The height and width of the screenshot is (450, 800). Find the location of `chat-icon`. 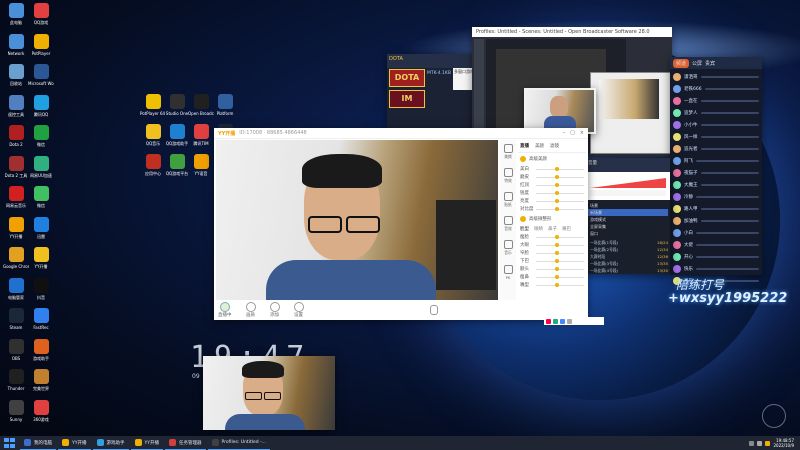

chat-icon is located at coordinates (562, 321).